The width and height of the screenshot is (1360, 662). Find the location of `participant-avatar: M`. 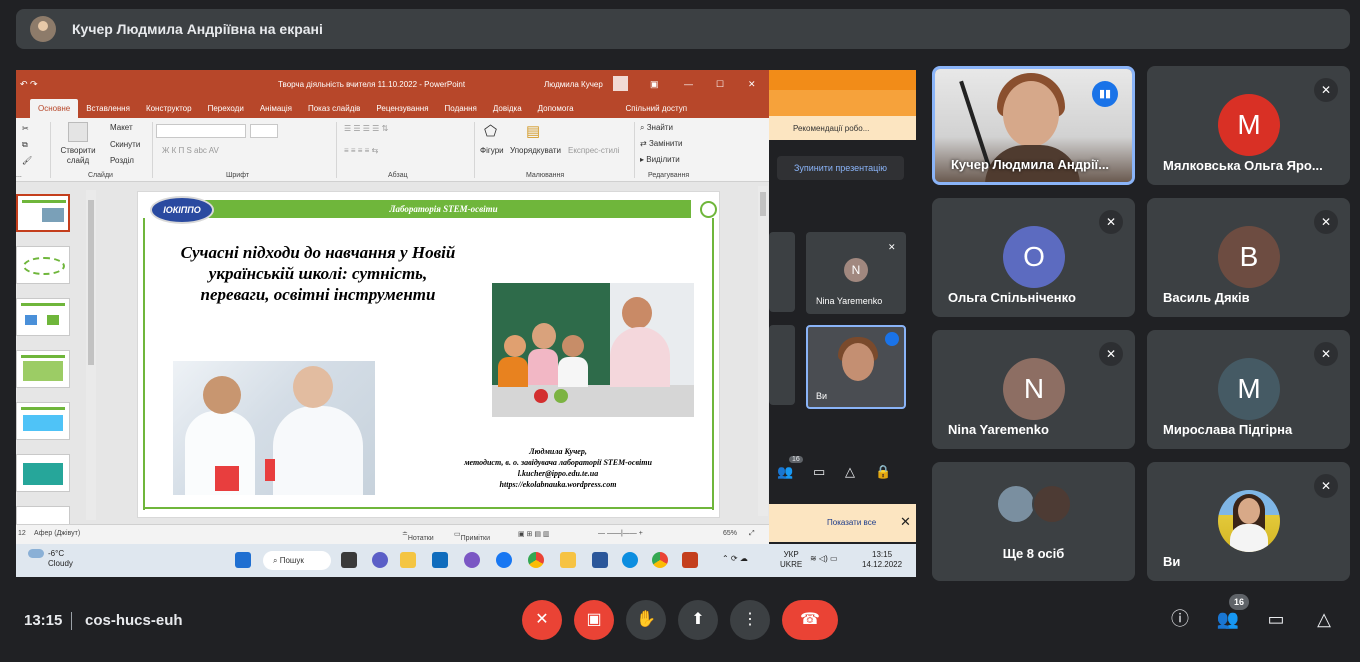

participant-avatar: M is located at coordinates (1249, 125).